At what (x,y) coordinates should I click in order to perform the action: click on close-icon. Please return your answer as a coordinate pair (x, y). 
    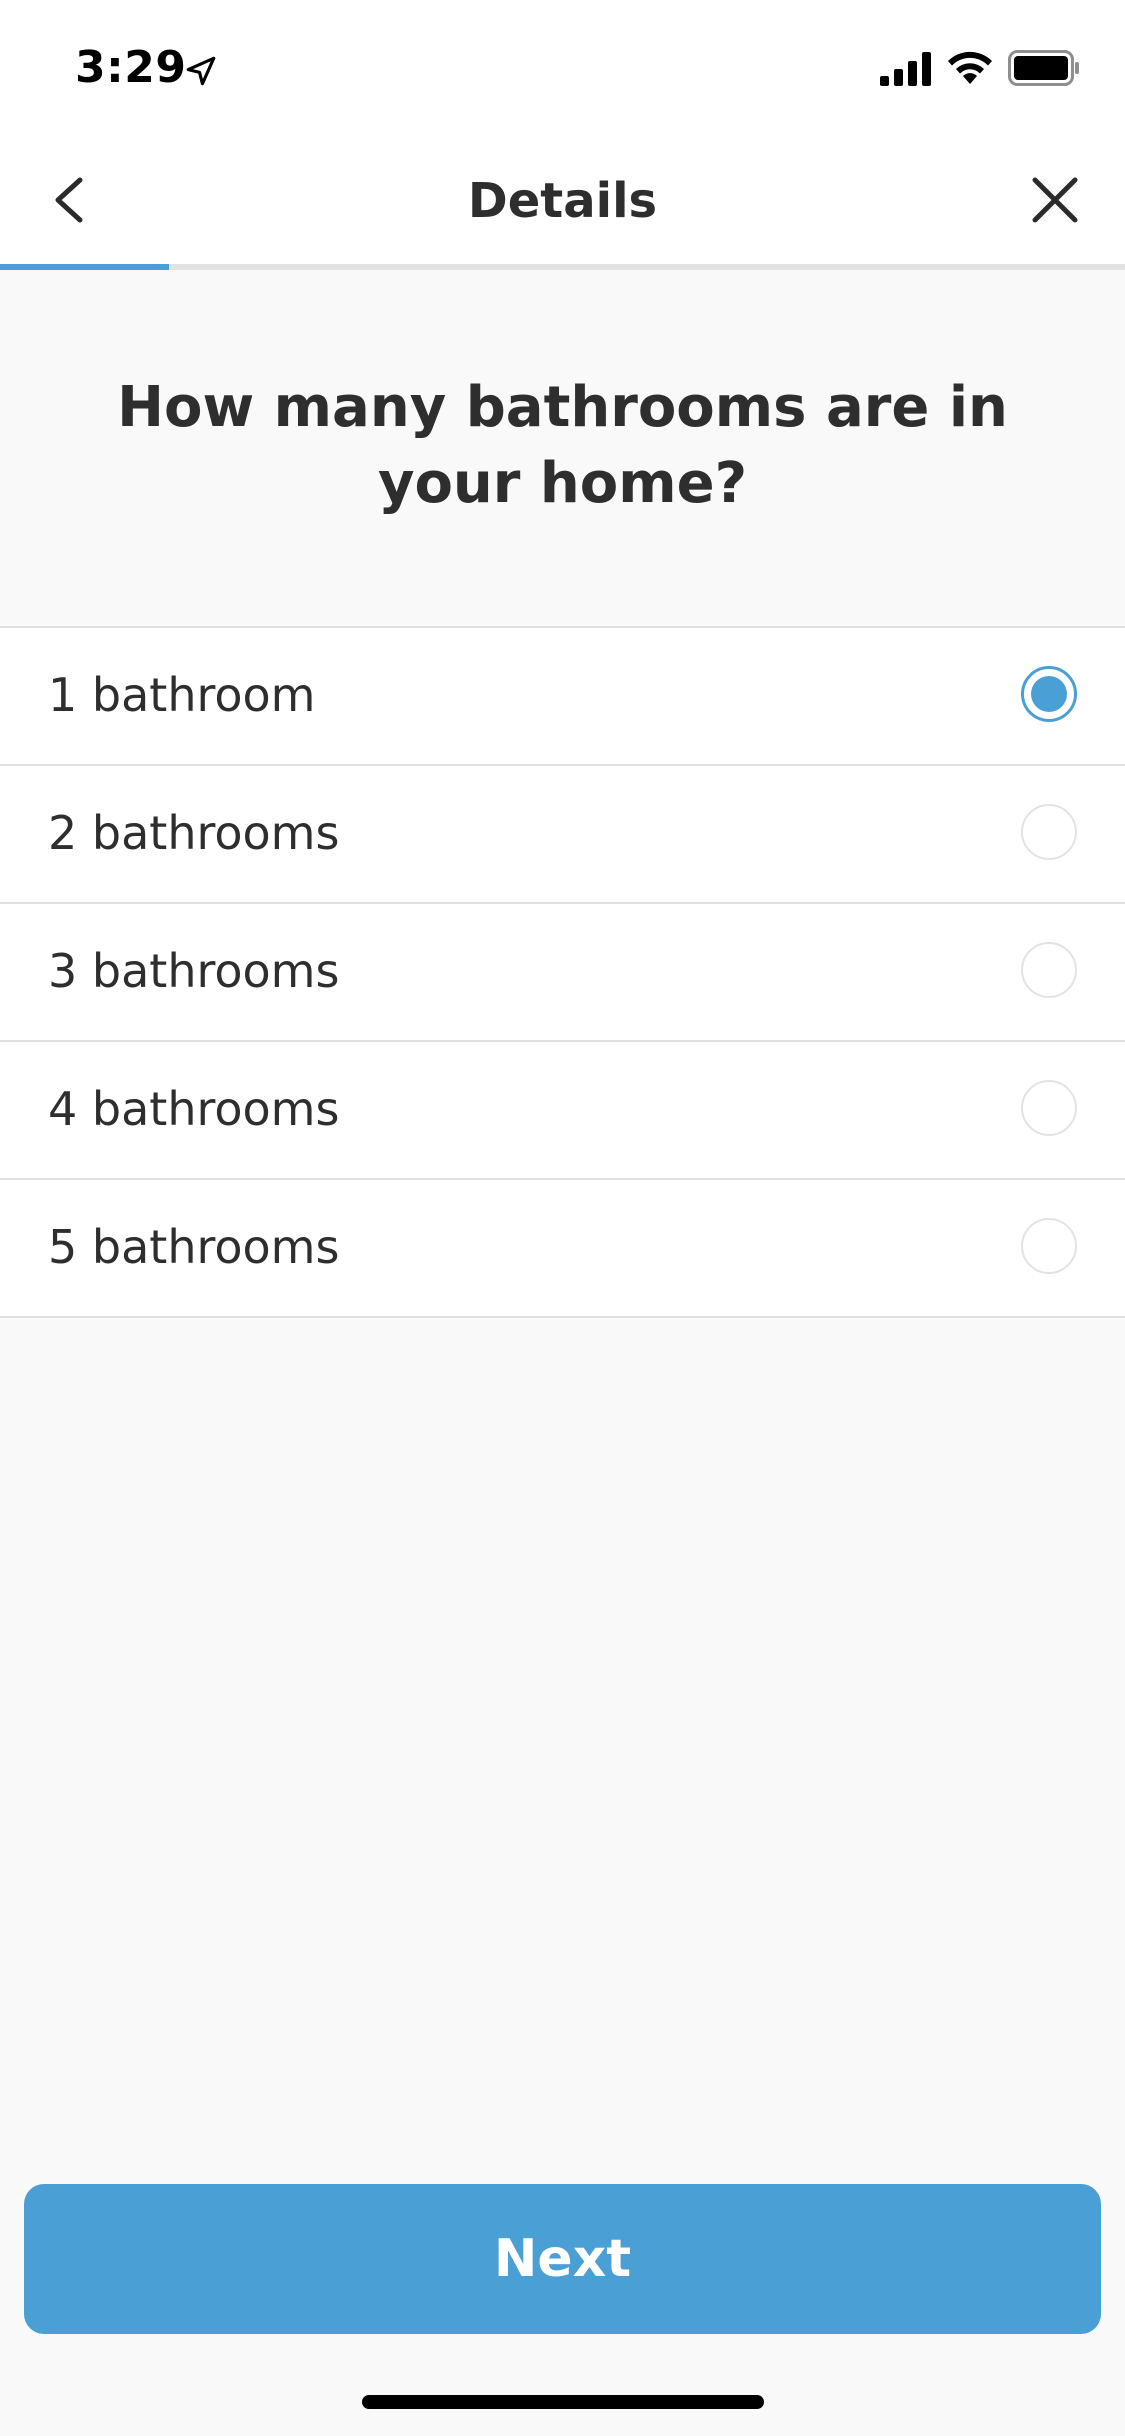
    Looking at the image, I should click on (1055, 200).